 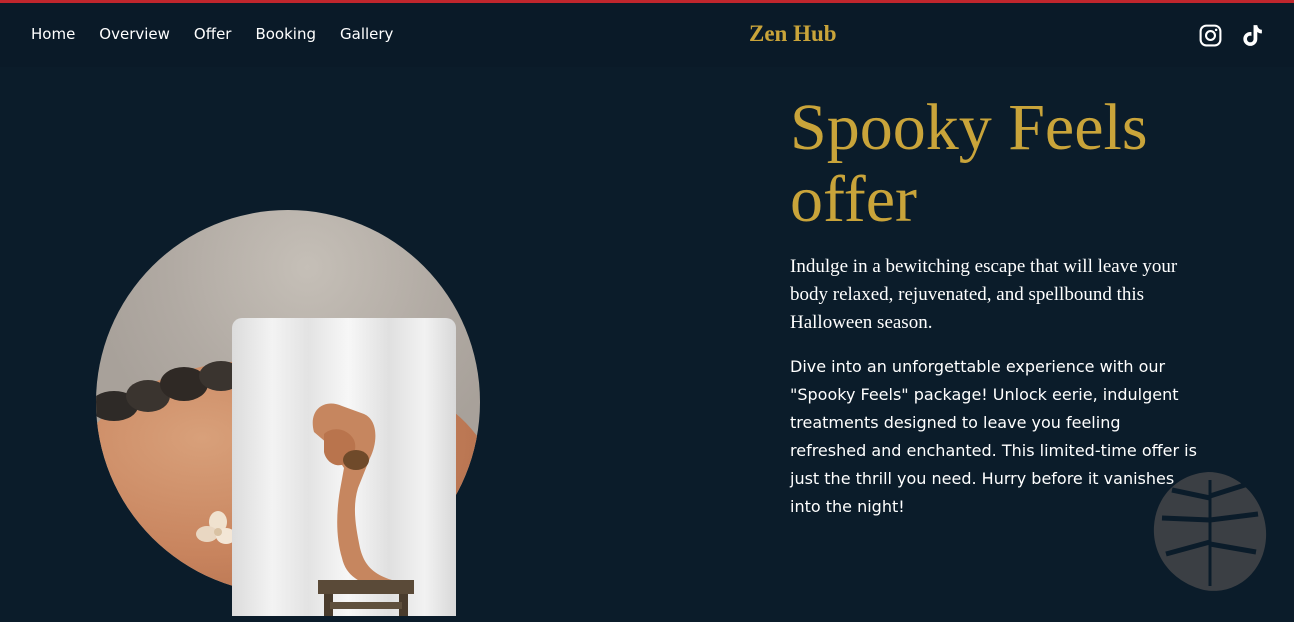 What do you see at coordinates (366, 34) in the screenshot?
I see `nav-link-gallery: Gallery` at bounding box center [366, 34].